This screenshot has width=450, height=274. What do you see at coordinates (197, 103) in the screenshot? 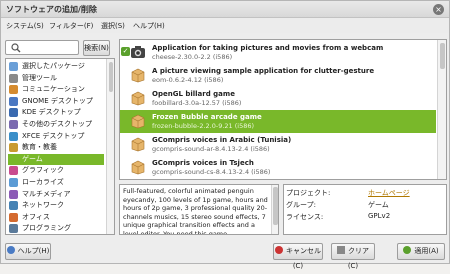
I see `package-version: foobillard-3.0a-12.57 (i586)` at bounding box center [197, 103].